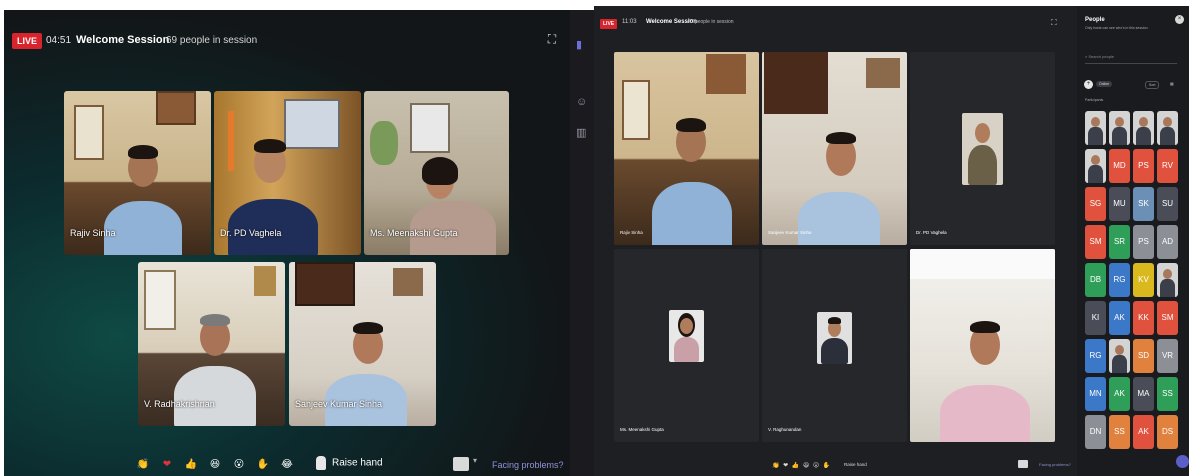 Image resolution: width=1189 pixels, height=476 pixels. I want to click on participant-avatar: SR, so click(1119, 242).